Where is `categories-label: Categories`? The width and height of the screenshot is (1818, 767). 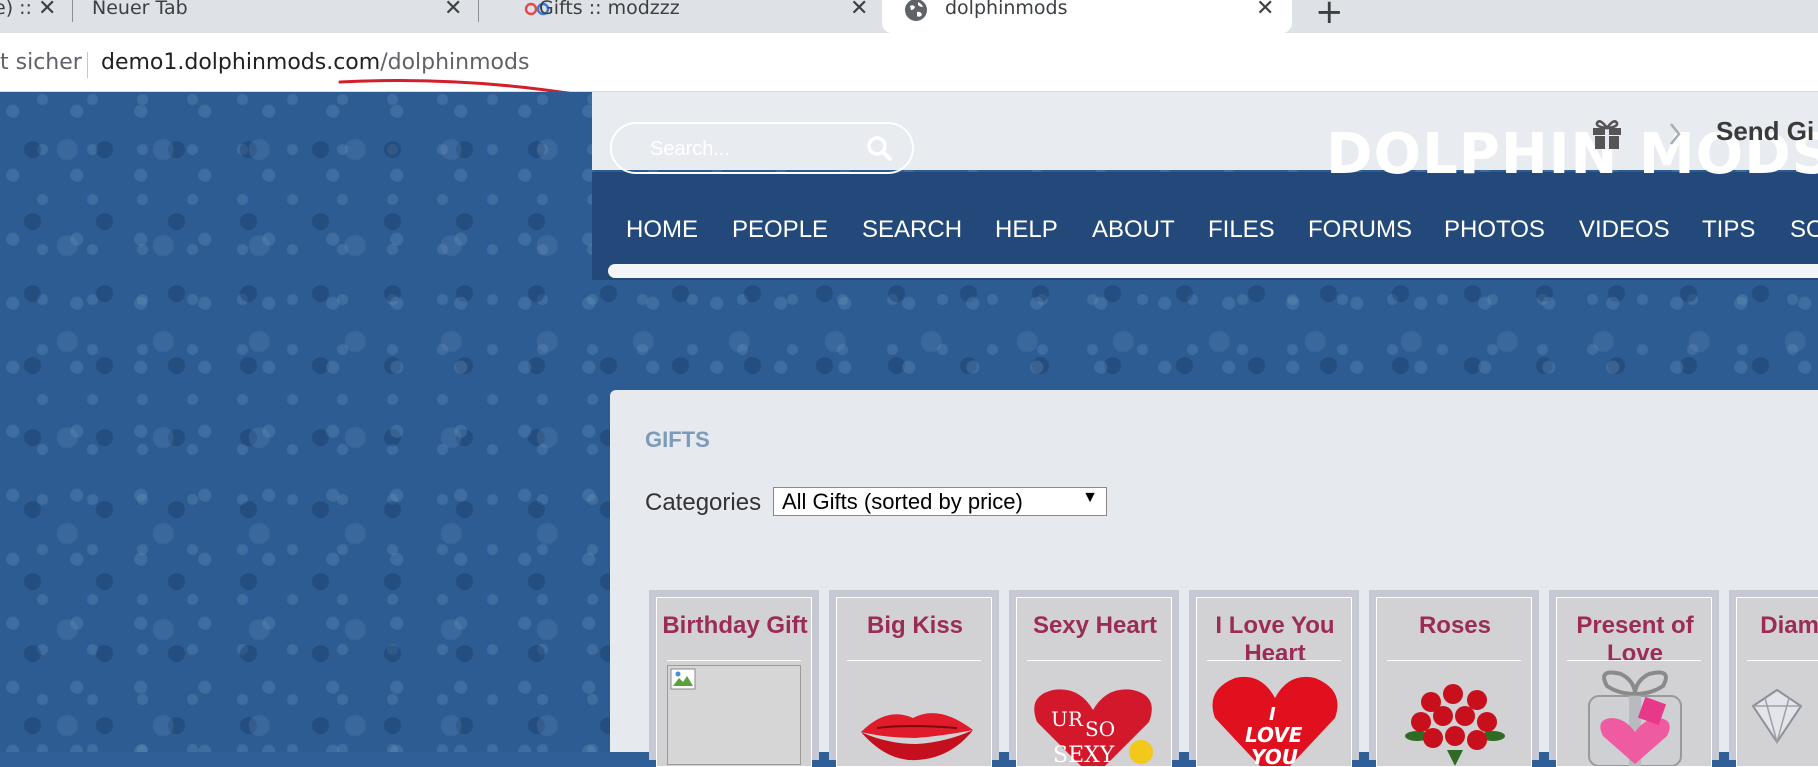 categories-label: Categories is located at coordinates (703, 502).